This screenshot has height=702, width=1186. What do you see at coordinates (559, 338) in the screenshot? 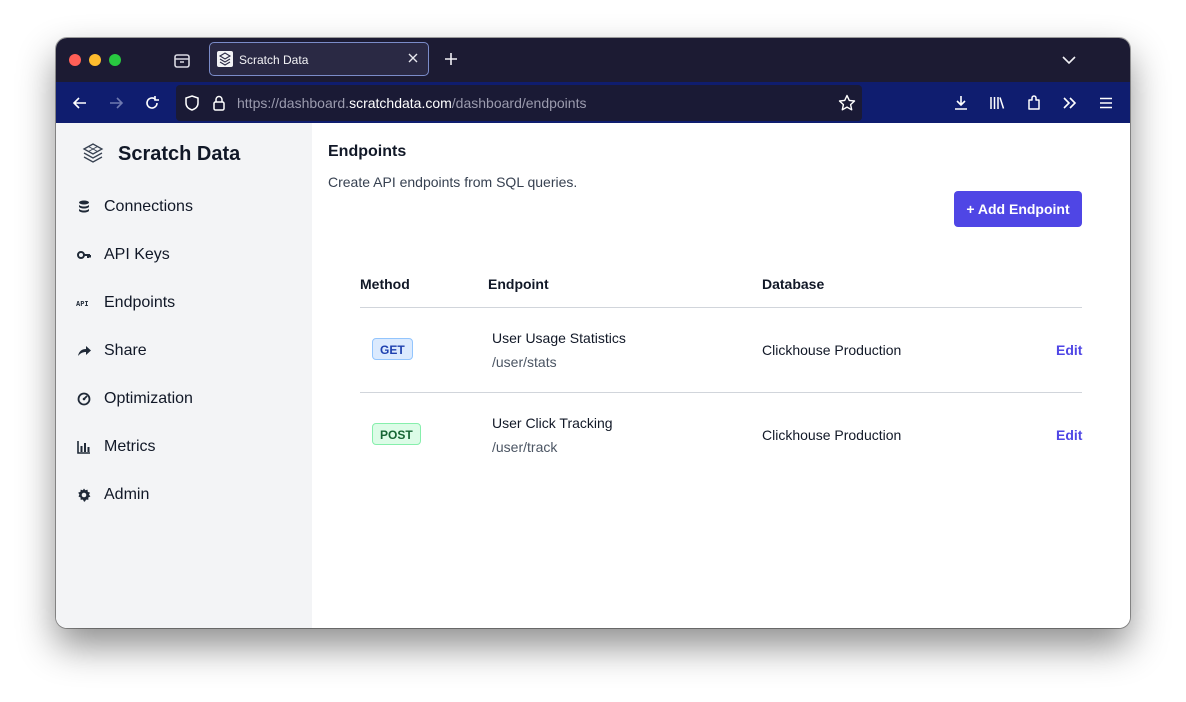
I see `endpoint-name: User Usage Statistics` at bounding box center [559, 338].